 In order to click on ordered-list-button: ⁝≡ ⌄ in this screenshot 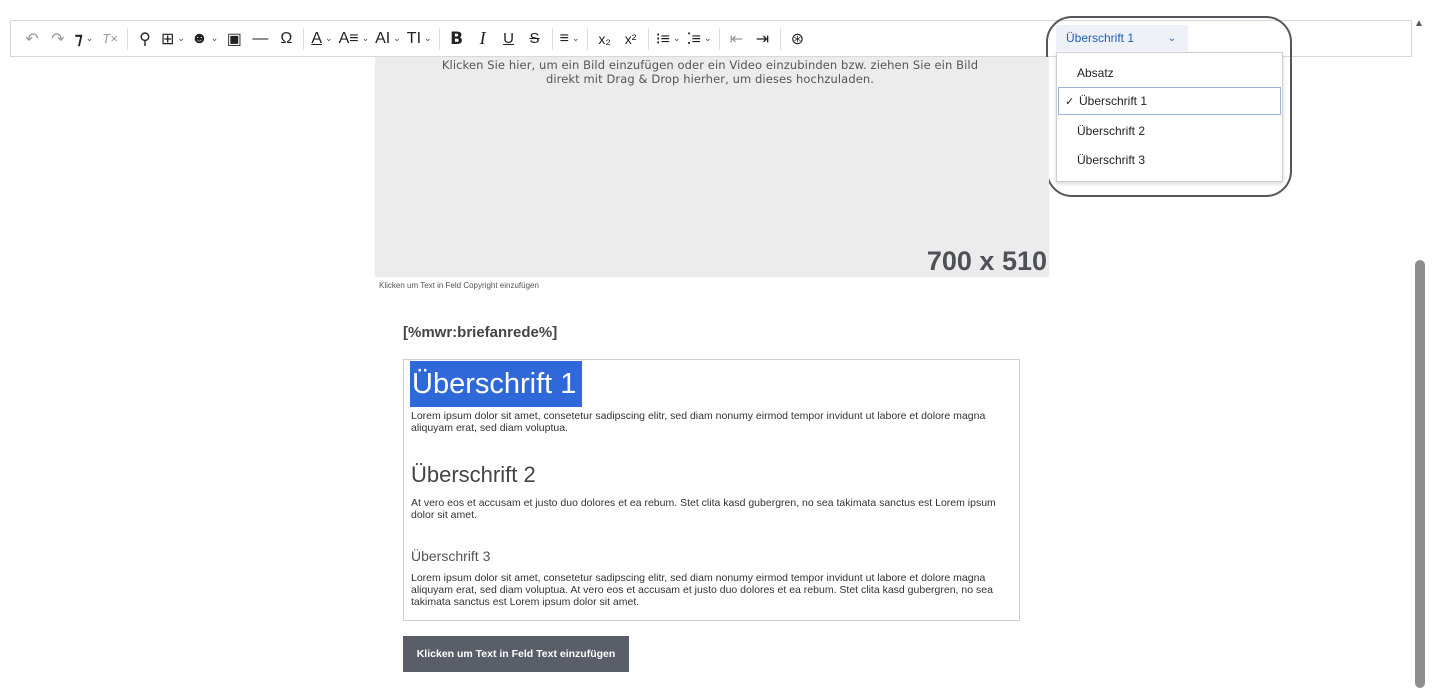, I will do `click(668, 39)`.